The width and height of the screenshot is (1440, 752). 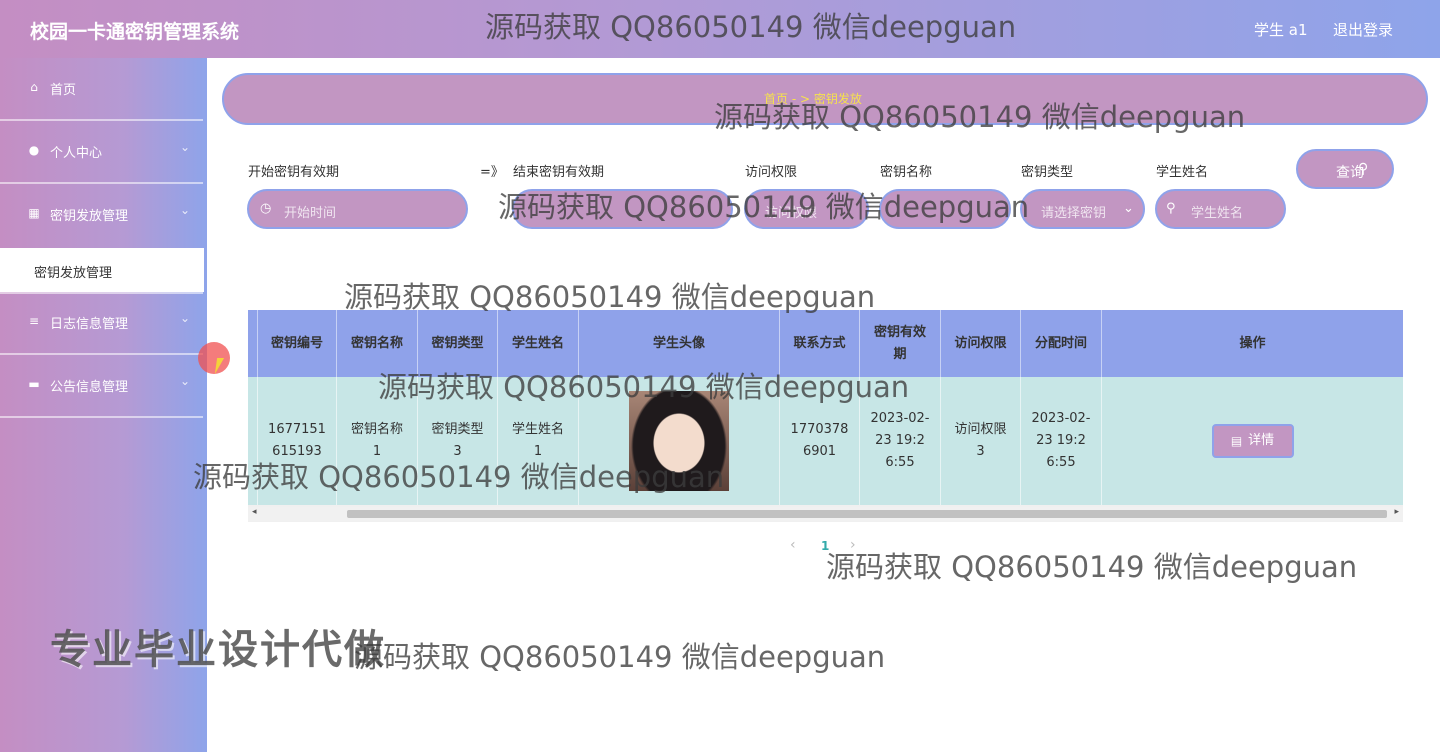 What do you see at coordinates (219, 366) in the screenshot?
I see `mouse-cursor-icon` at bounding box center [219, 366].